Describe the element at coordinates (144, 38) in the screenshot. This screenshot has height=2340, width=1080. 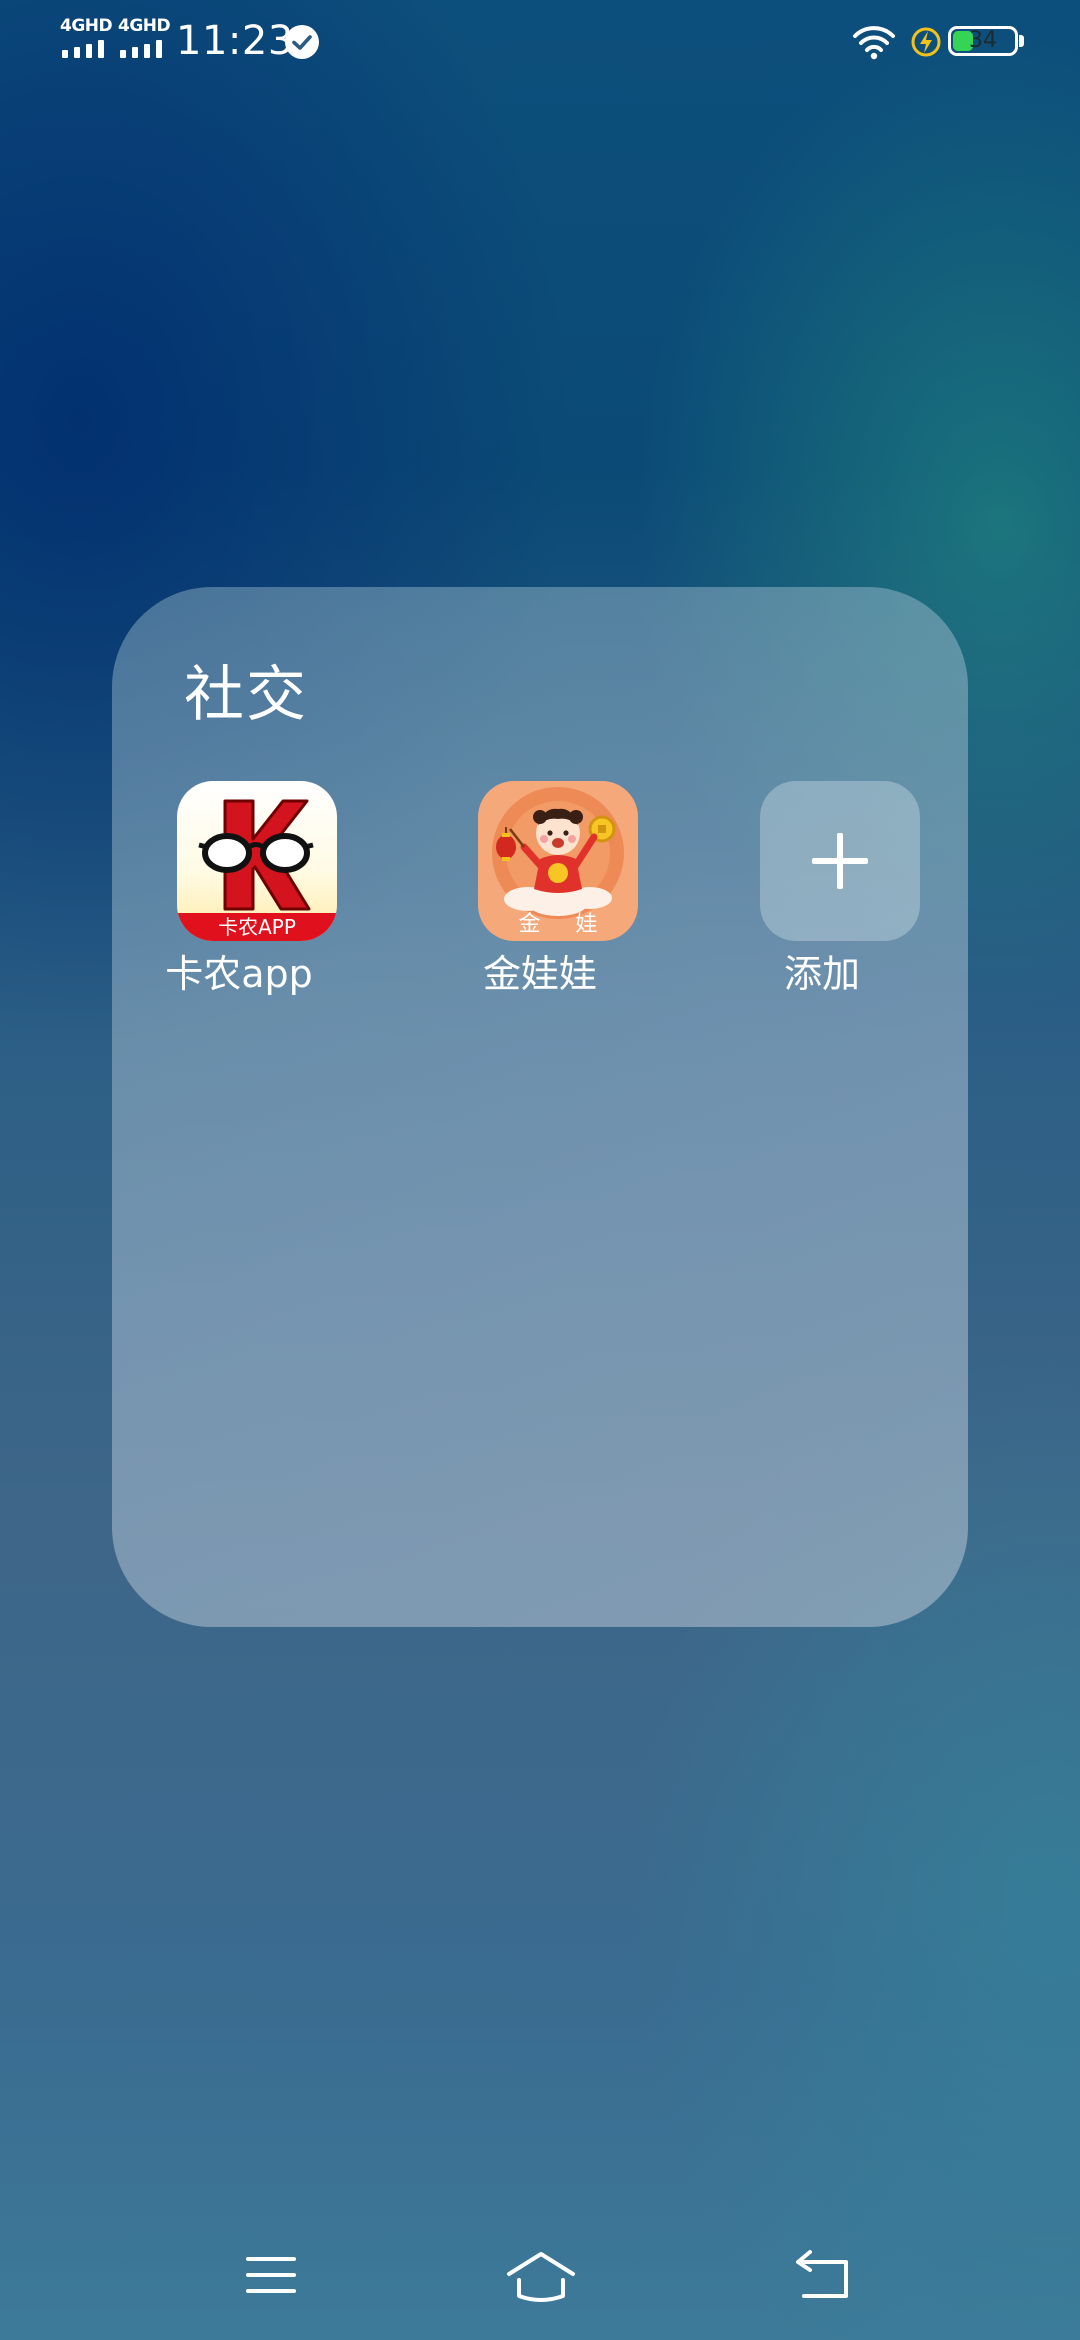
I see `signal-sim2: 4GHD` at that location.